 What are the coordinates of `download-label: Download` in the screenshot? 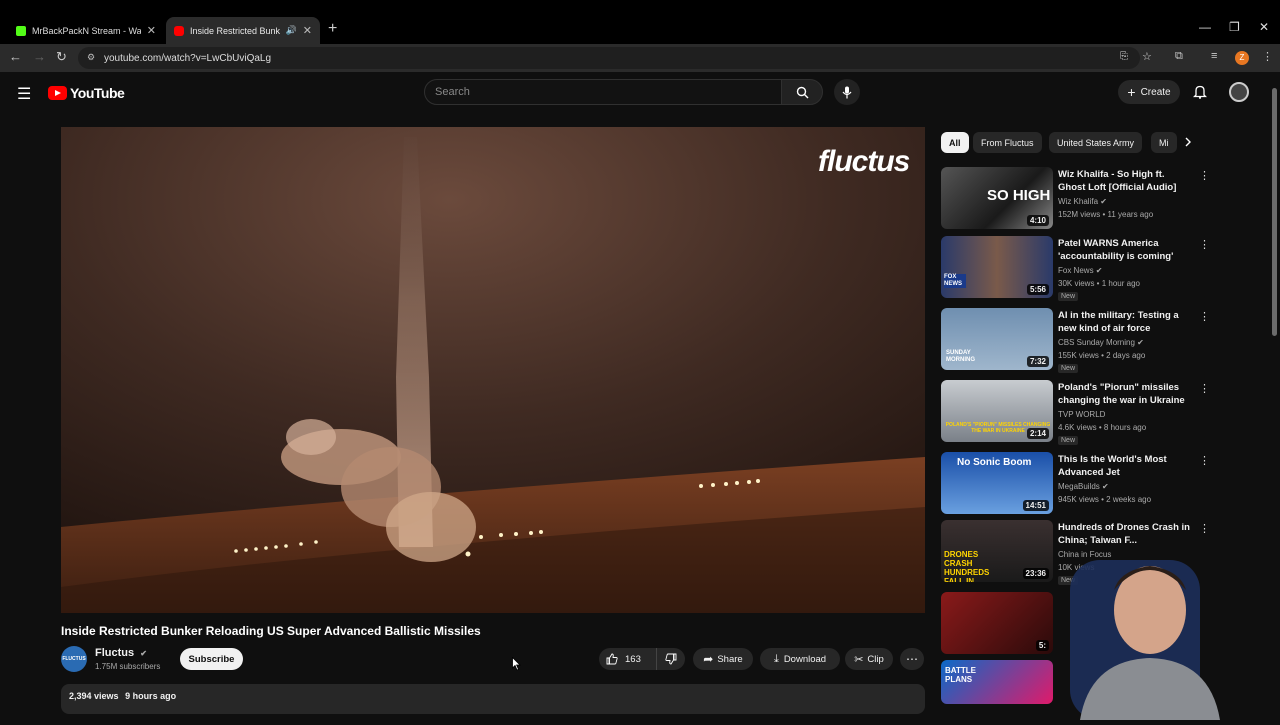 It's located at (805, 659).